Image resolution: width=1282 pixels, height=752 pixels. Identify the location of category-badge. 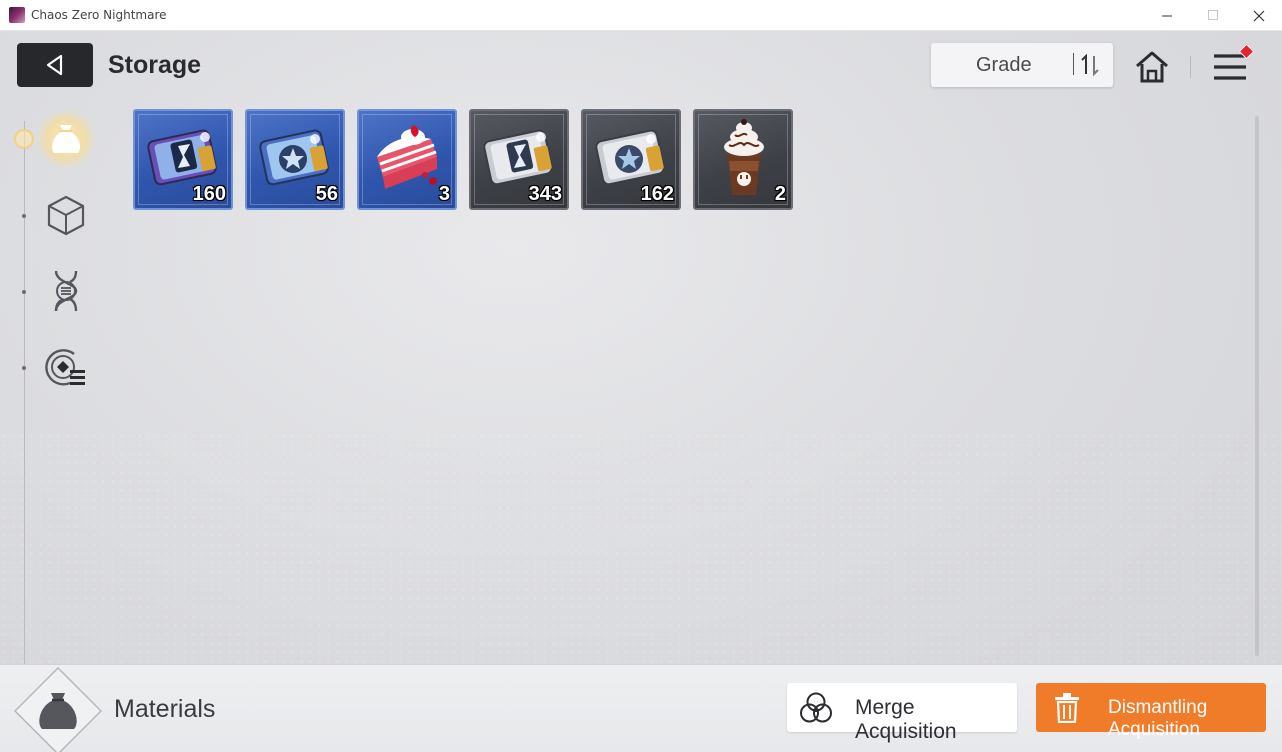
(58, 709).